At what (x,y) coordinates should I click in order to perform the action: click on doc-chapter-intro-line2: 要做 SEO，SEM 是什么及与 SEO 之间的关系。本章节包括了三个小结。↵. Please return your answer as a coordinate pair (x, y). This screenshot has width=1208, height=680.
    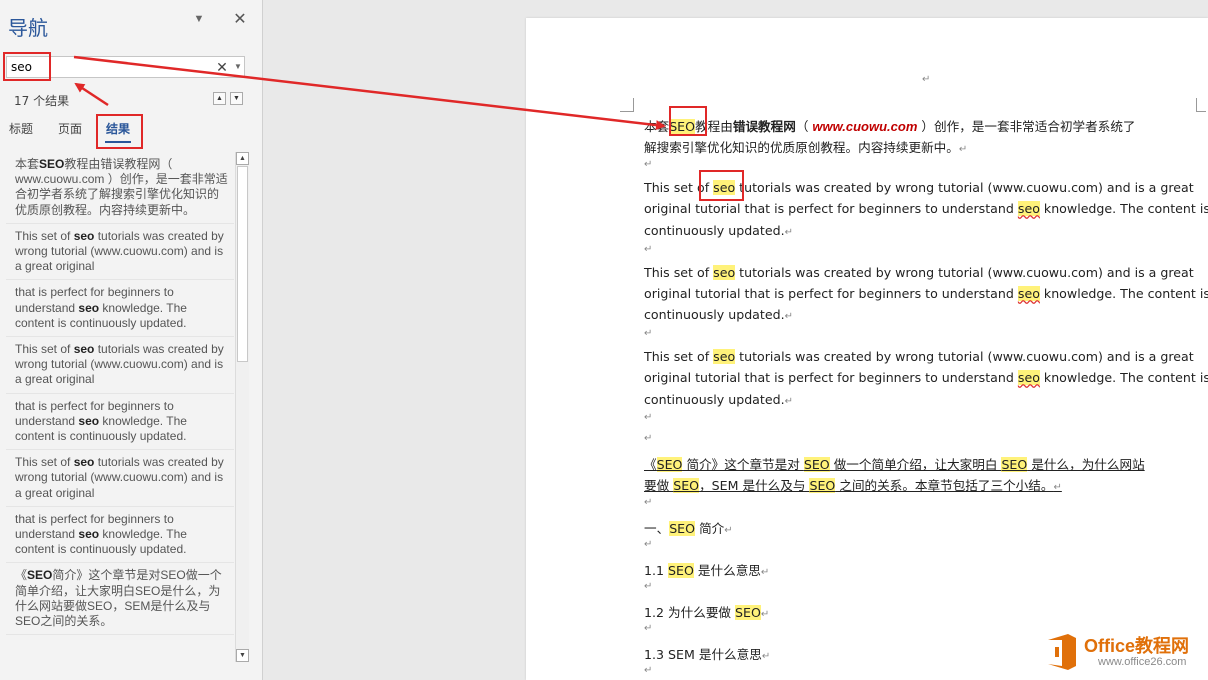
    Looking at the image, I should click on (853, 485).